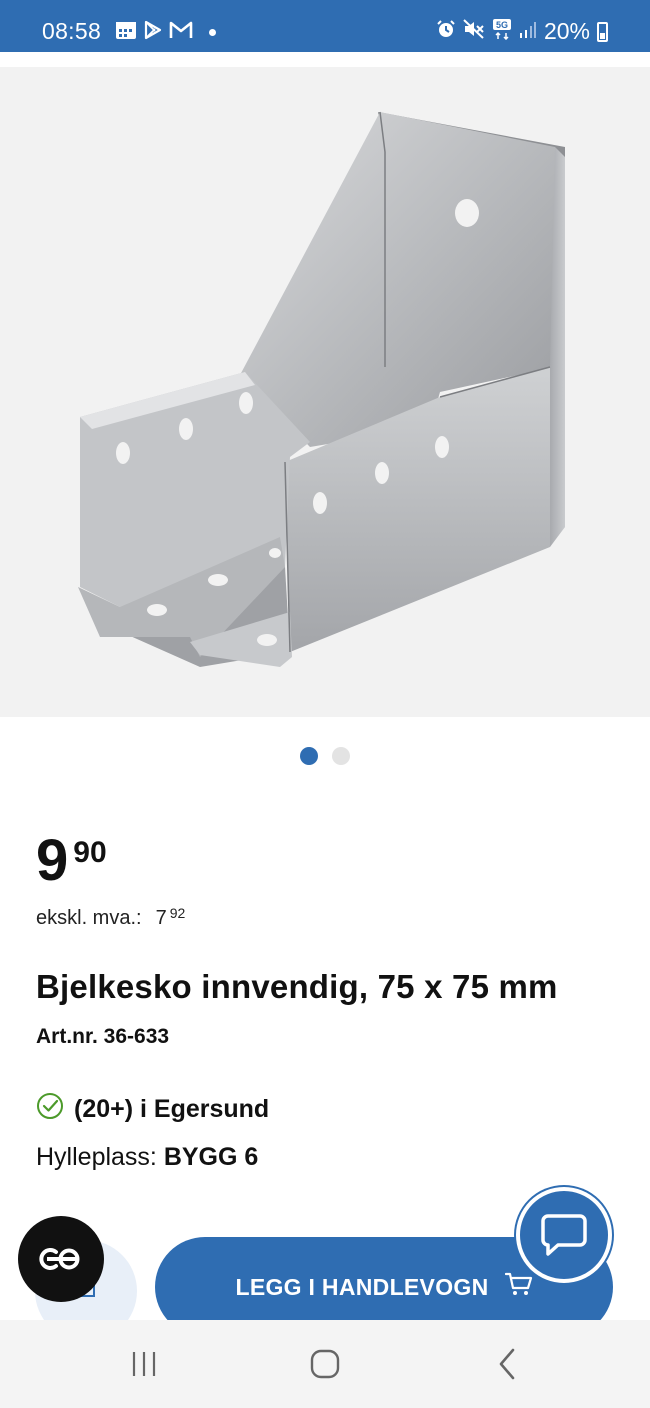  I want to click on product-price: 9 90, so click(71, 861).